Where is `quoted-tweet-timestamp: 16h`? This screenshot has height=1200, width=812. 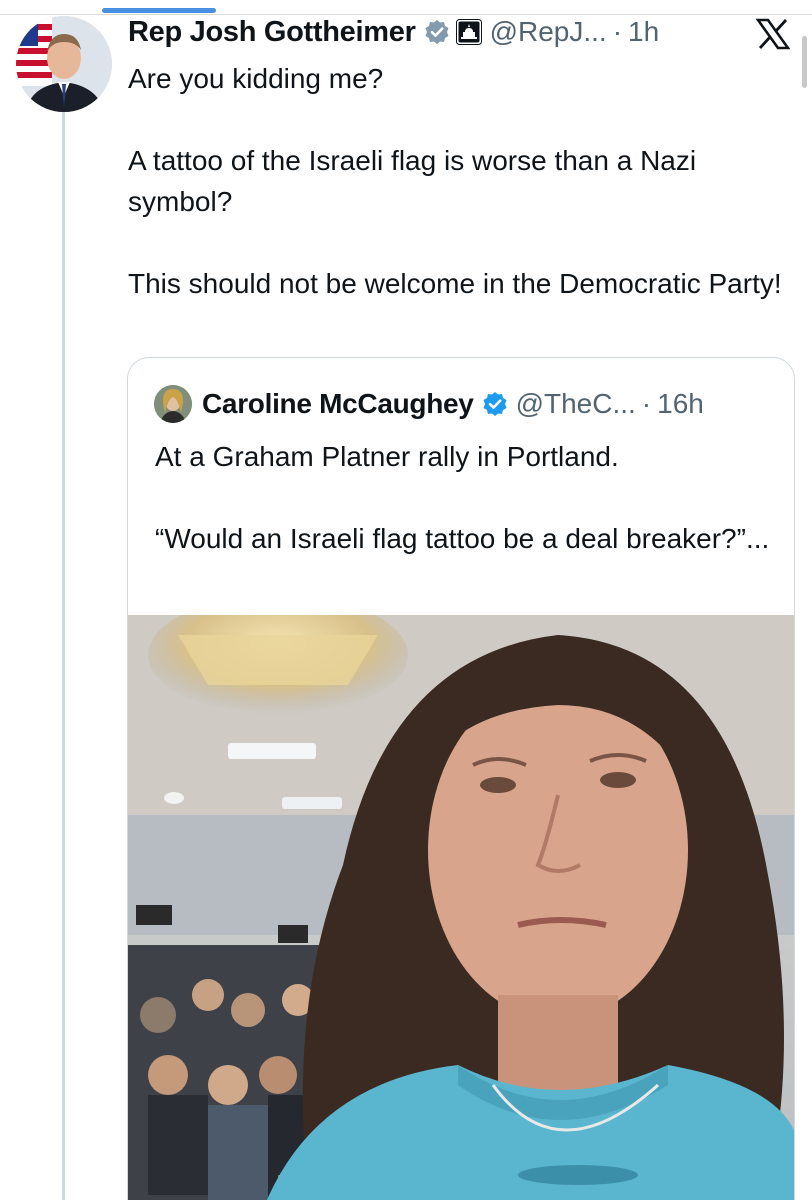 quoted-tweet-timestamp: 16h is located at coordinates (680, 404).